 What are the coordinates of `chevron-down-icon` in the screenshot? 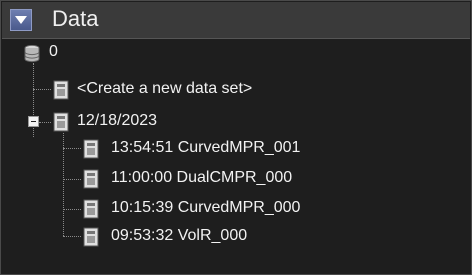 It's located at (21, 20).